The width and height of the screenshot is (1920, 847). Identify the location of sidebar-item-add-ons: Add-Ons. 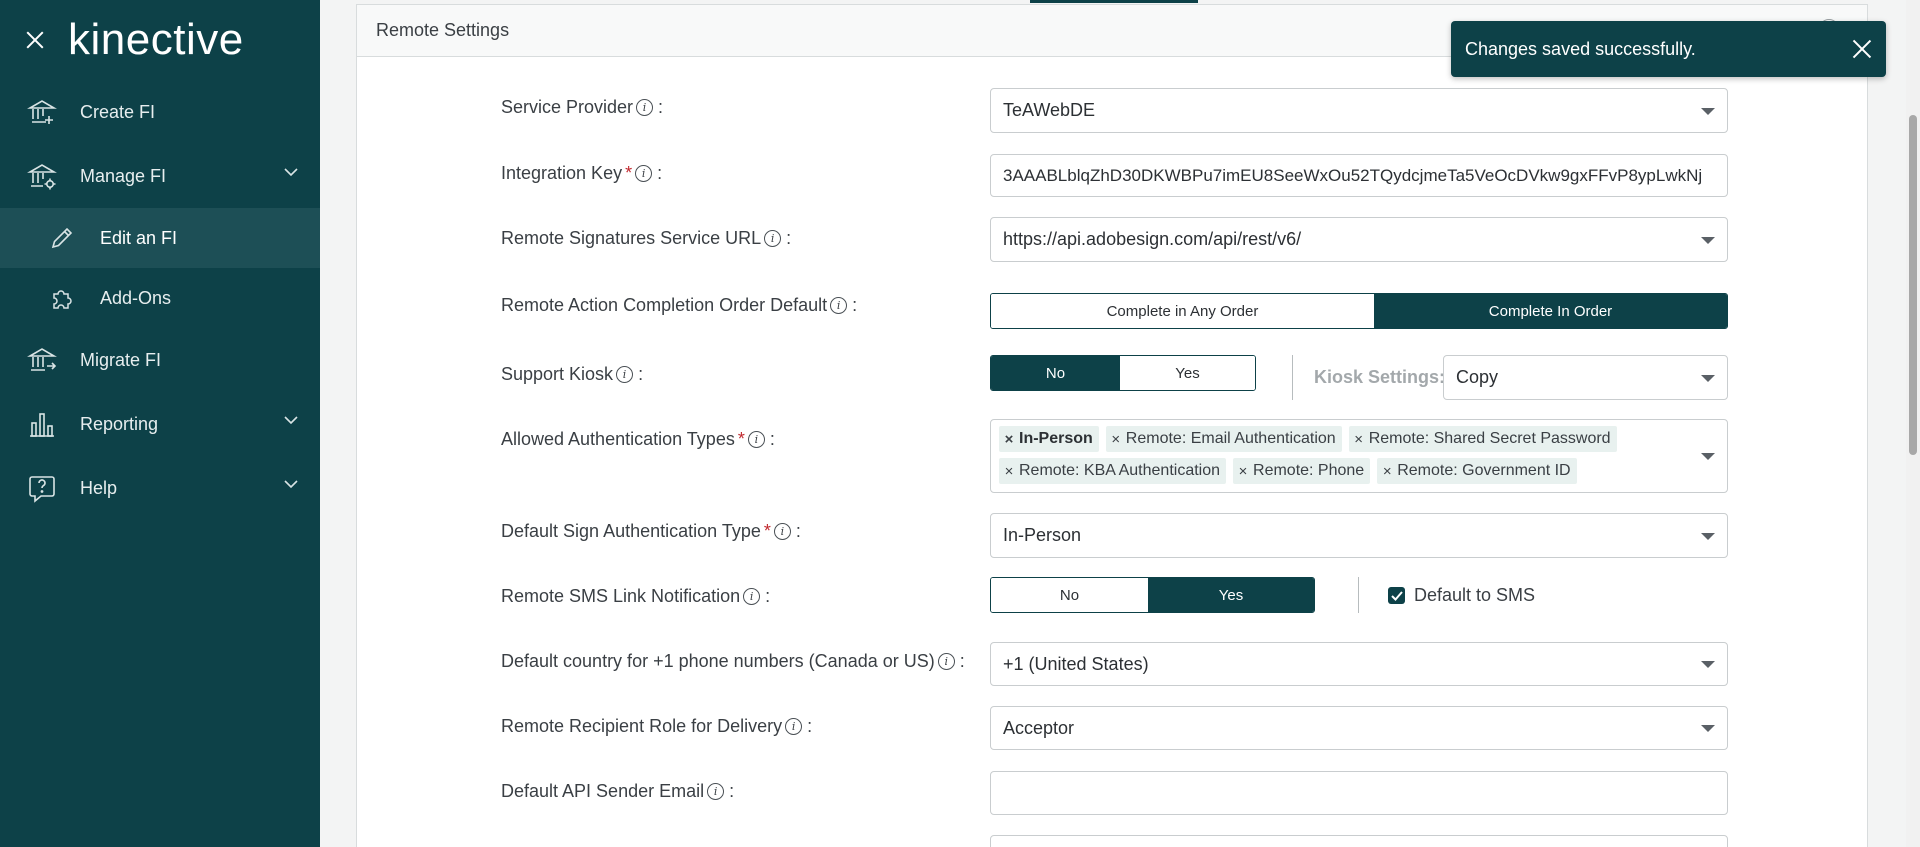
(160, 298).